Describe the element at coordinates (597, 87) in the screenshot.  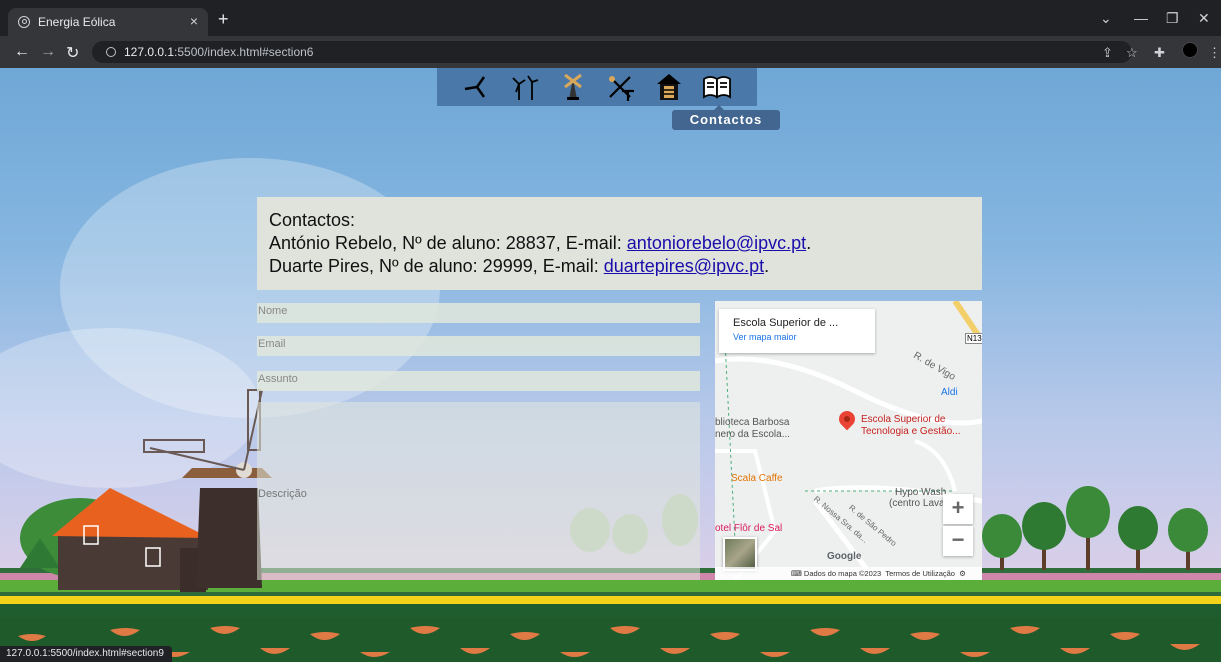
I see `main-nav` at that location.